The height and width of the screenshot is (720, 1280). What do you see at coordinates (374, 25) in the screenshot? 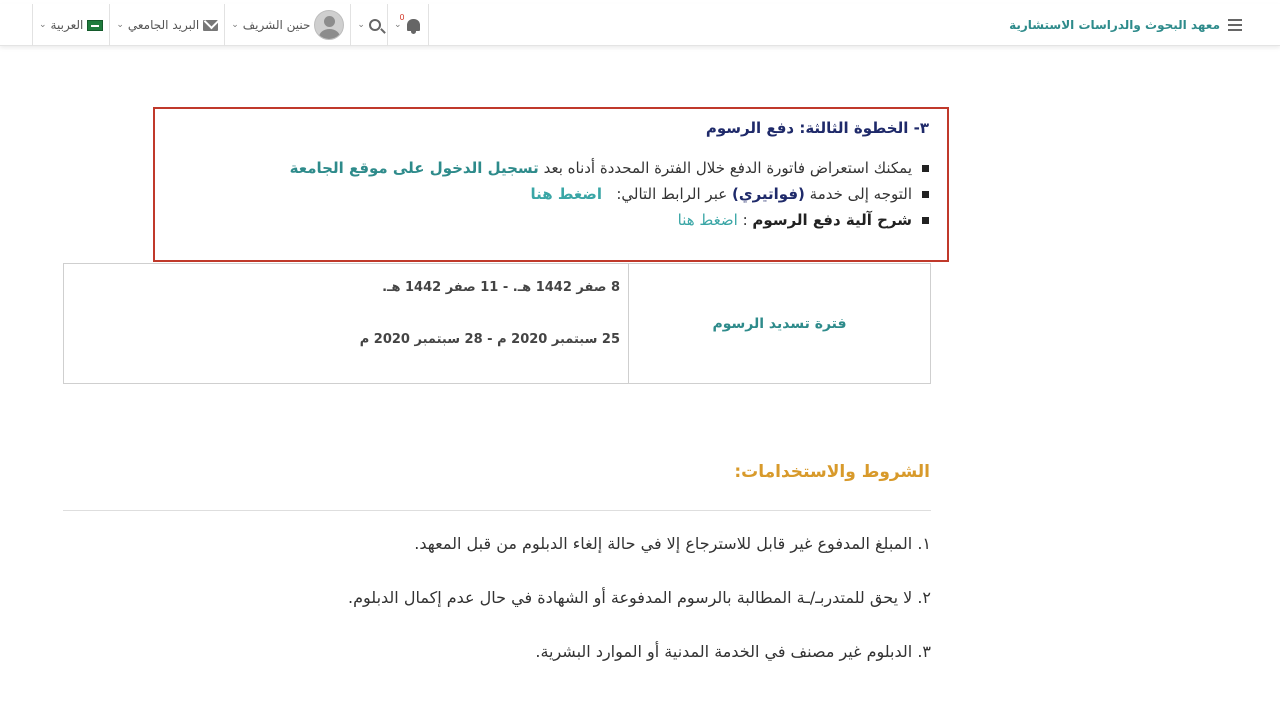
I see `search-icon` at bounding box center [374, 25].